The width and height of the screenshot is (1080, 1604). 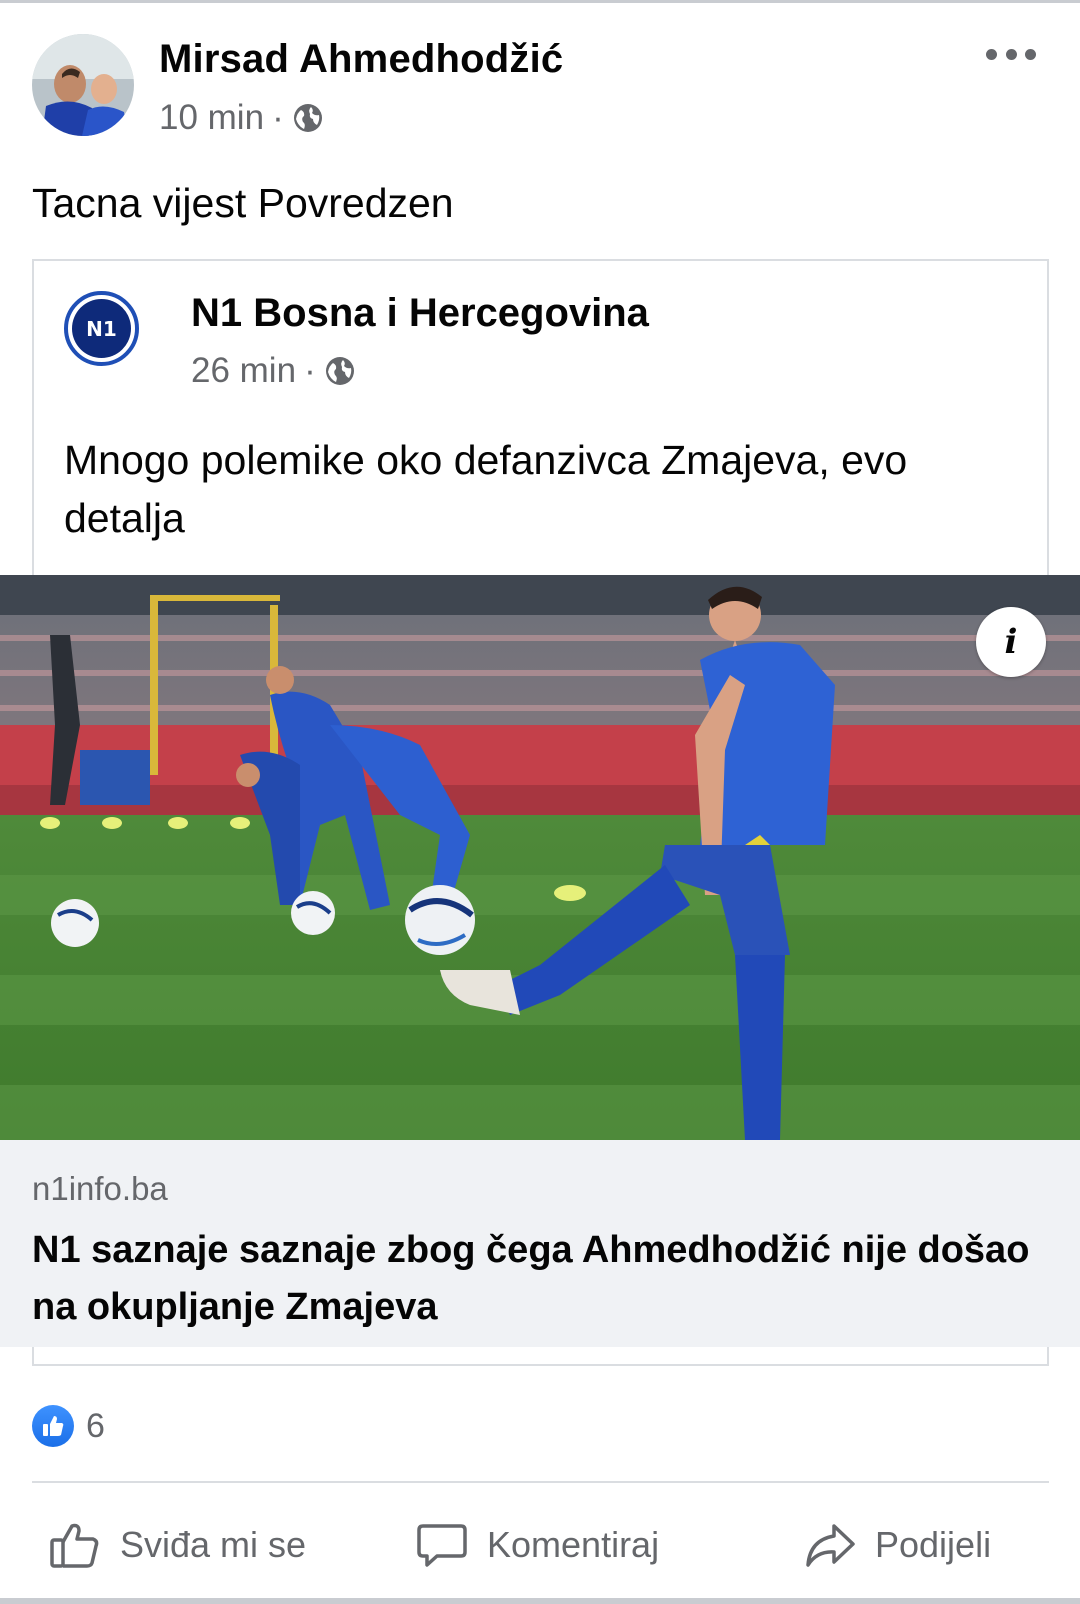 I want to click on like-button: Sviđa mi se, so click(x=177, y=1545).